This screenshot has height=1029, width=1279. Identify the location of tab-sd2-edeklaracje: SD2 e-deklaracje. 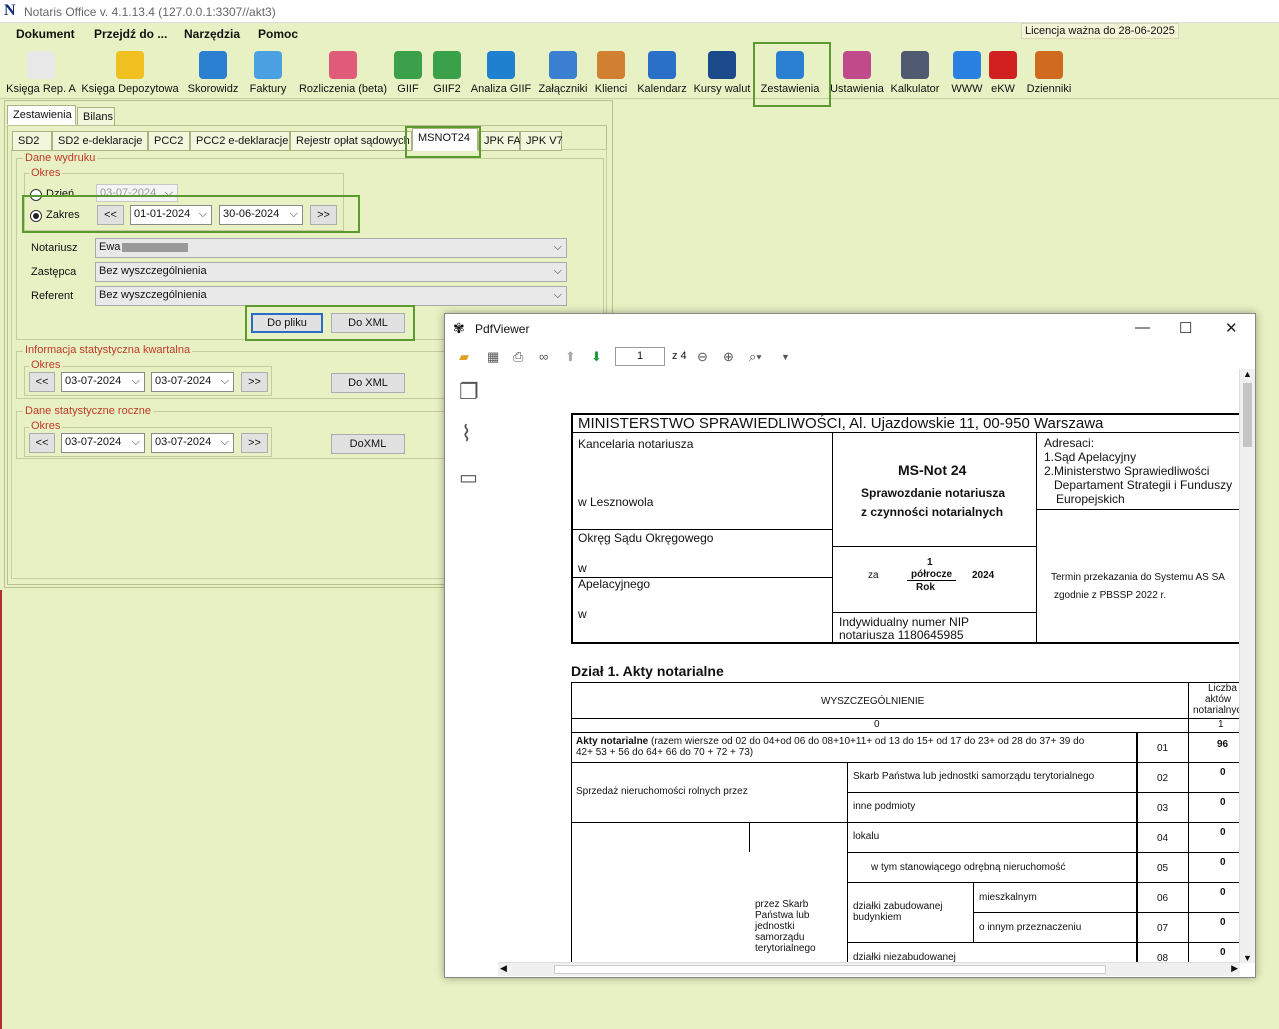
(100, 141).